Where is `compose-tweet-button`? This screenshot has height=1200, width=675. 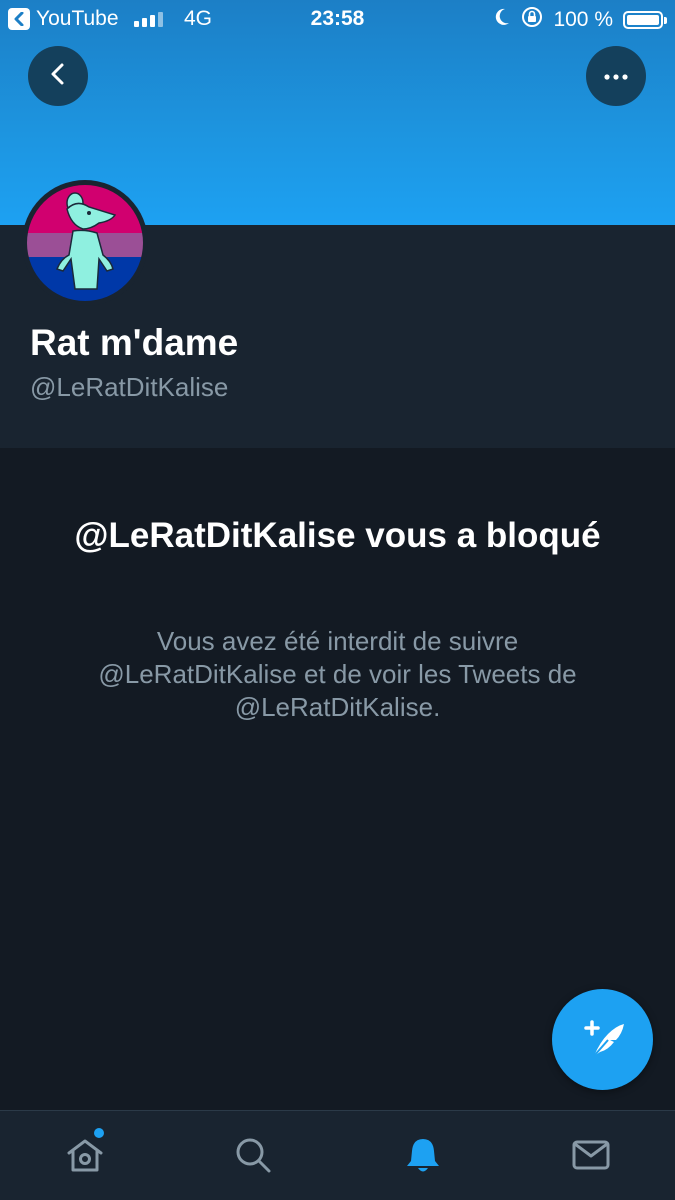 compose-tweet-button is located at coordinates (602, 1039).